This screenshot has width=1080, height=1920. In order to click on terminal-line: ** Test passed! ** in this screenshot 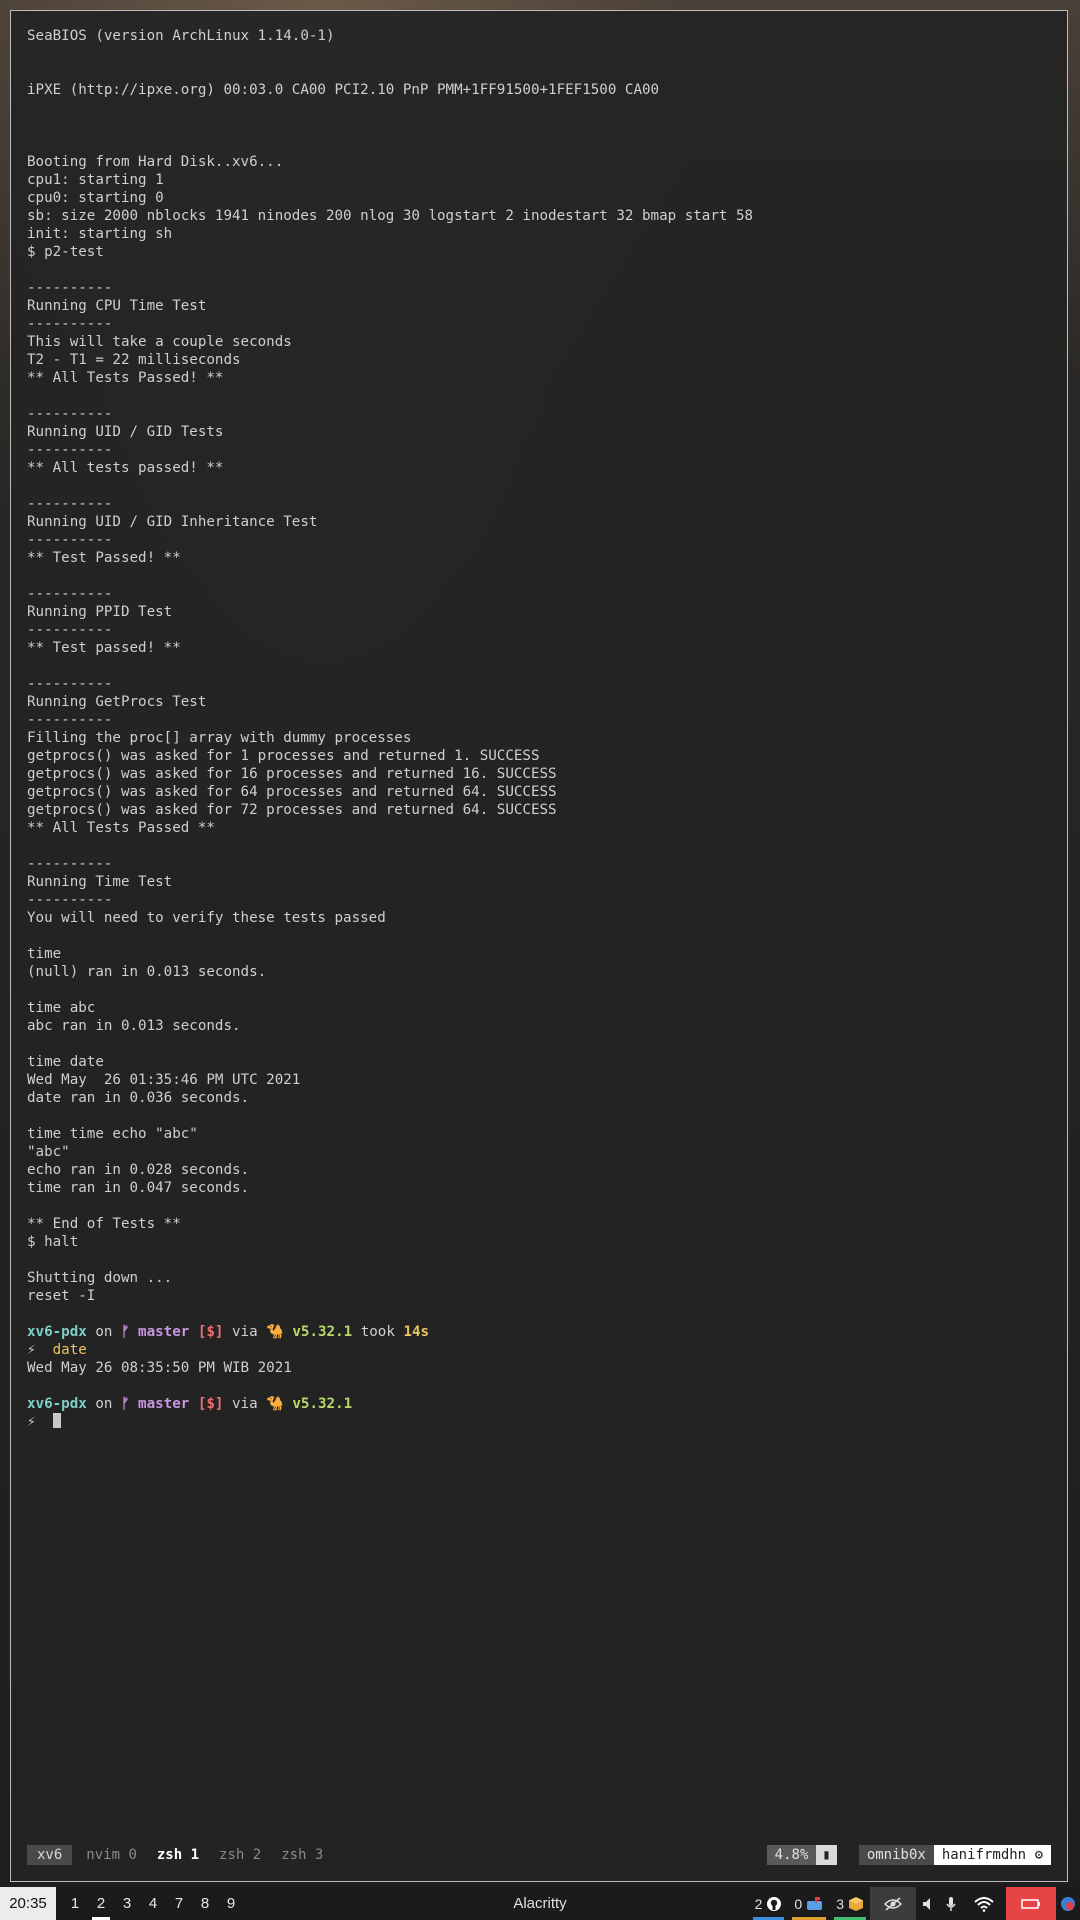, I will do `click(104, 648)`.